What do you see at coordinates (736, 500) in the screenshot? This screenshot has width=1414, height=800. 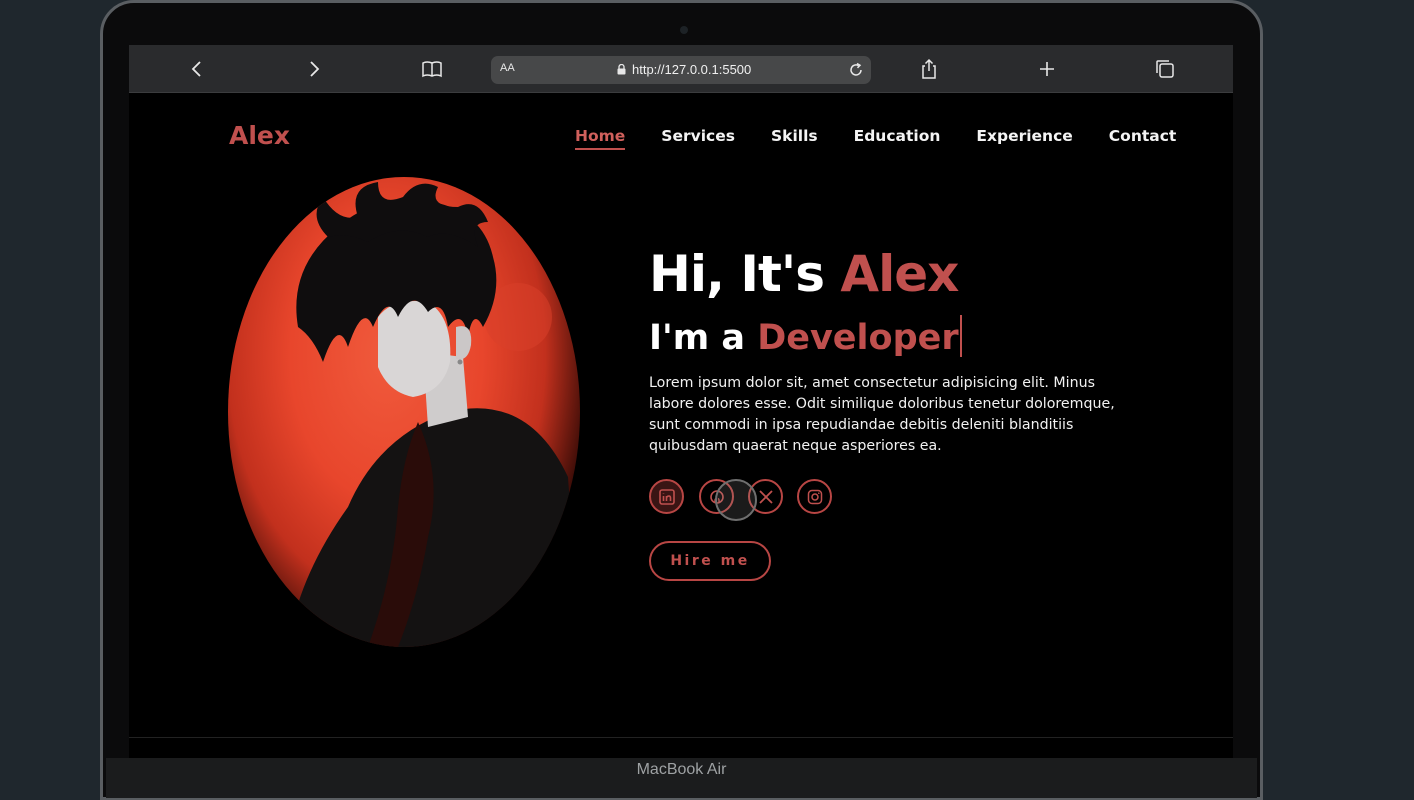 I see `mouse-cursor-indicator` at bounding box center [736, 500].